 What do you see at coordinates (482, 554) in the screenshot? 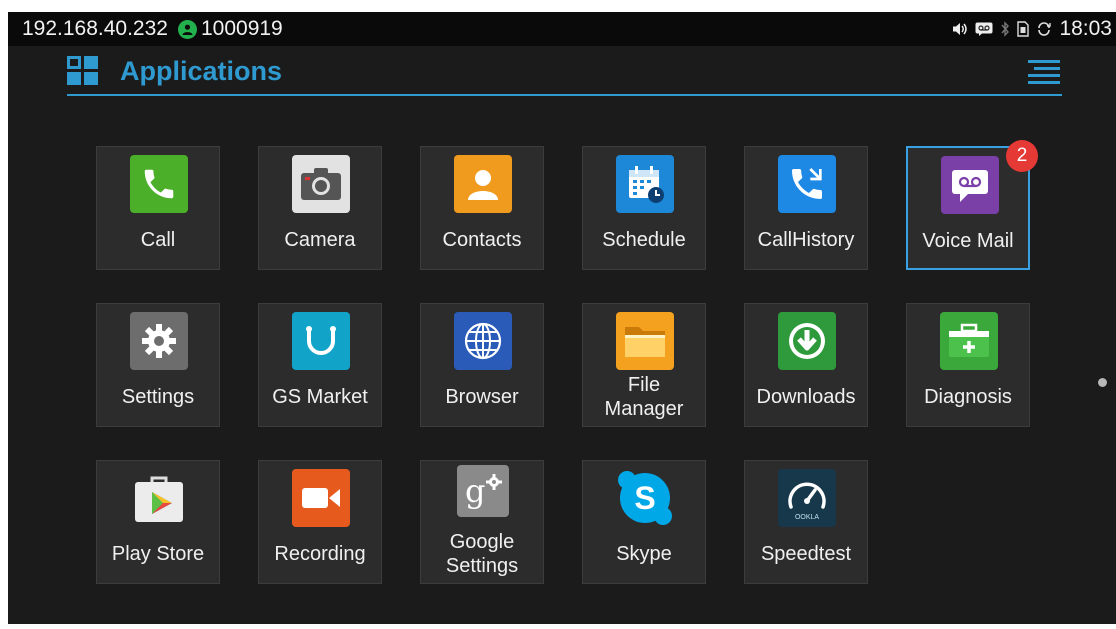
I see `app-label: Google Settings` at bounding box center [482, 554].